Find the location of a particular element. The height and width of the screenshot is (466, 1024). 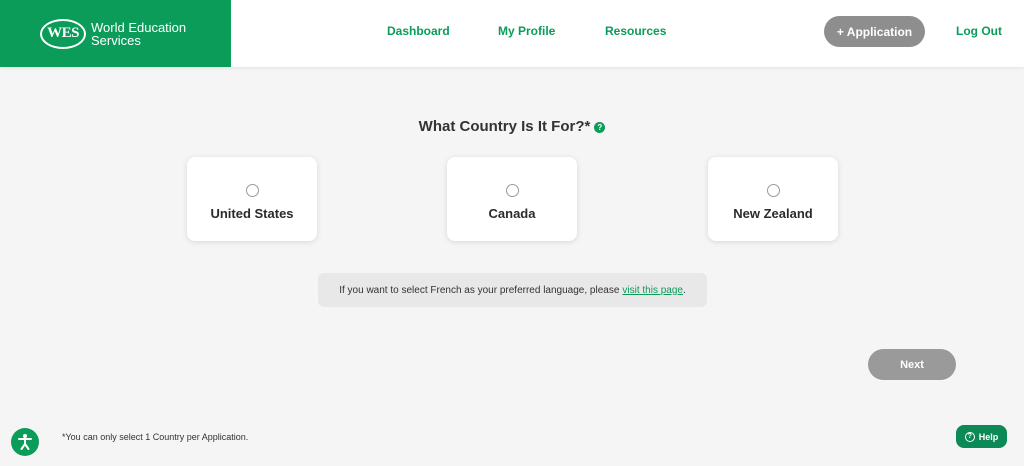

wes-logo-icon: WES is located at coordinates (63, 33).